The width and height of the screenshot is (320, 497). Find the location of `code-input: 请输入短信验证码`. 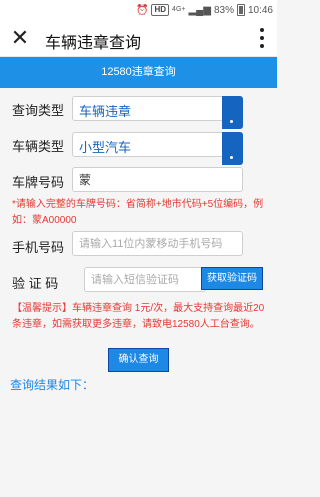

code-input: 请输入短信验证码 is located at coordinates (145, 279).